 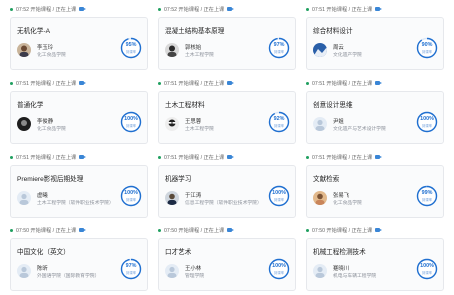 I want to click on course-title: 土木工程材料, so click(x=185, y=105).